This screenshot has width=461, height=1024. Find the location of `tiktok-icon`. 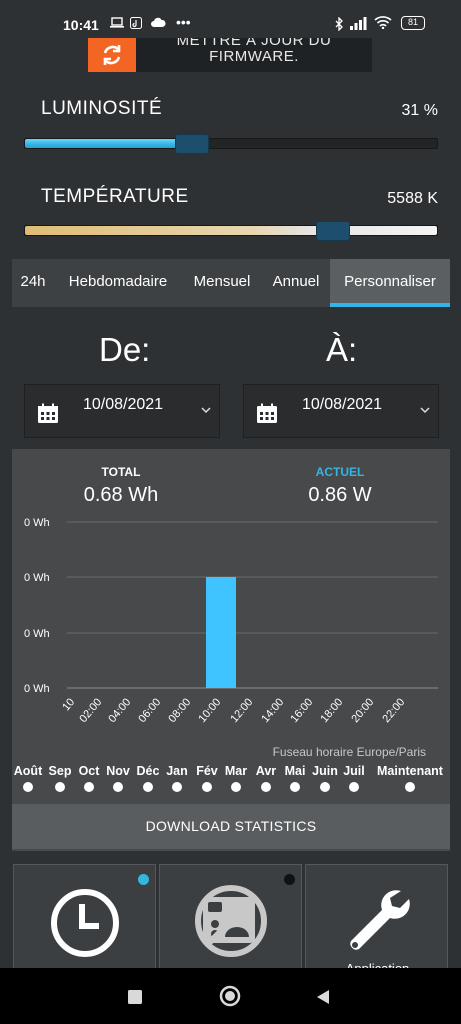

tiktok-icon is located at coordinates (136, 24).